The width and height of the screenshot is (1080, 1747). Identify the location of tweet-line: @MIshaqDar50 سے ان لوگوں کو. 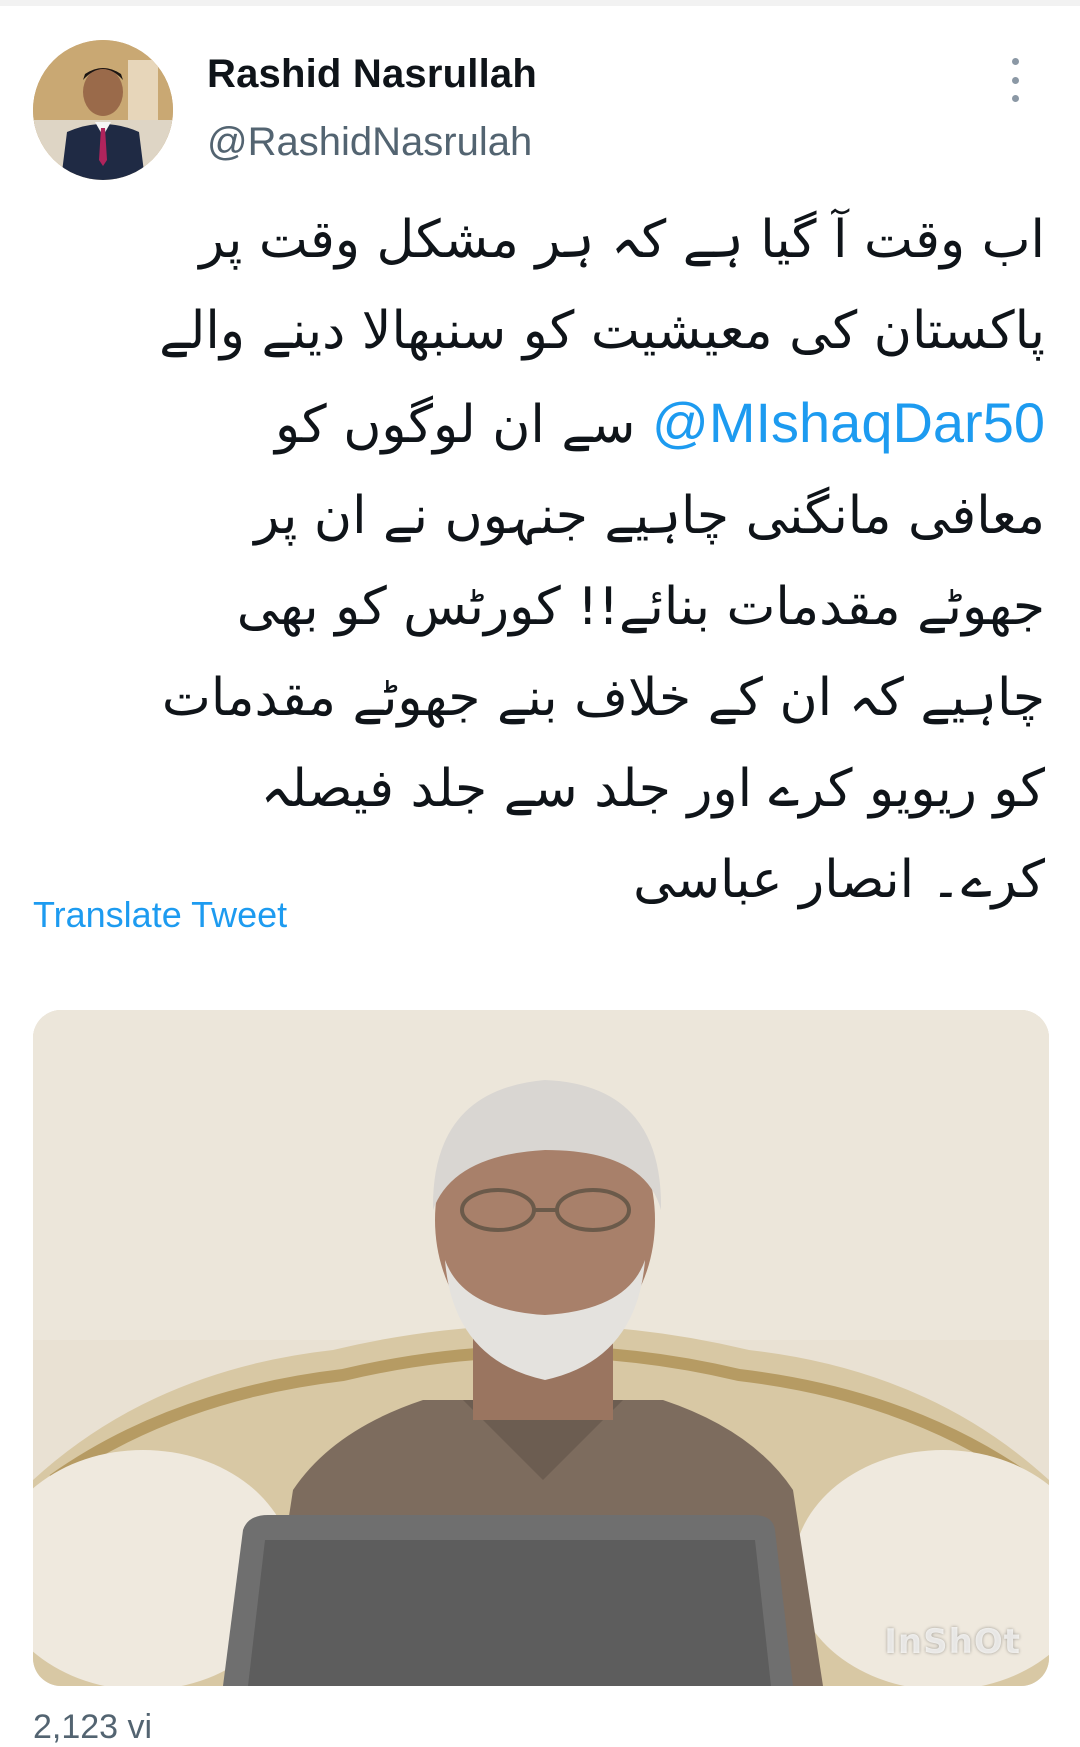
(547, 424).